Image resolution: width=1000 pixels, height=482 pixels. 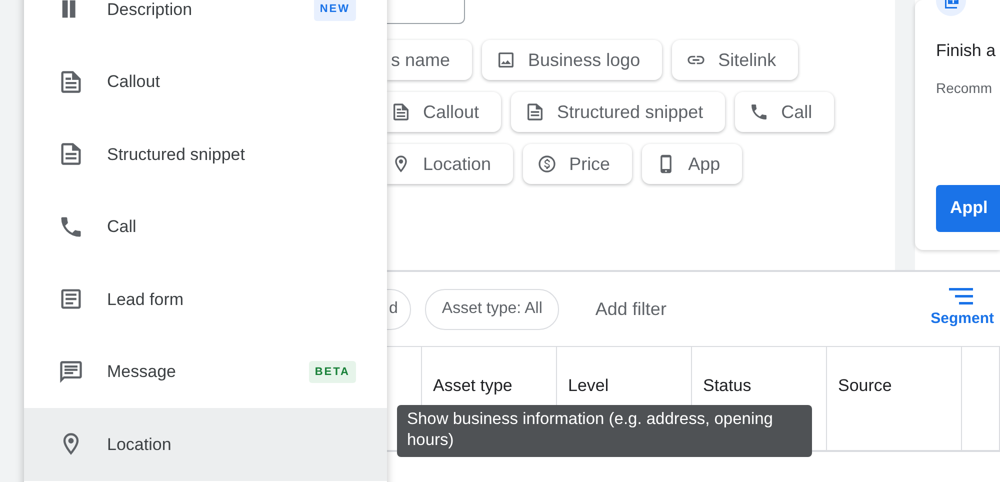 I want to click on tooltip: Show business information (e.g. address, opening hours), so click(x=604, y=431).